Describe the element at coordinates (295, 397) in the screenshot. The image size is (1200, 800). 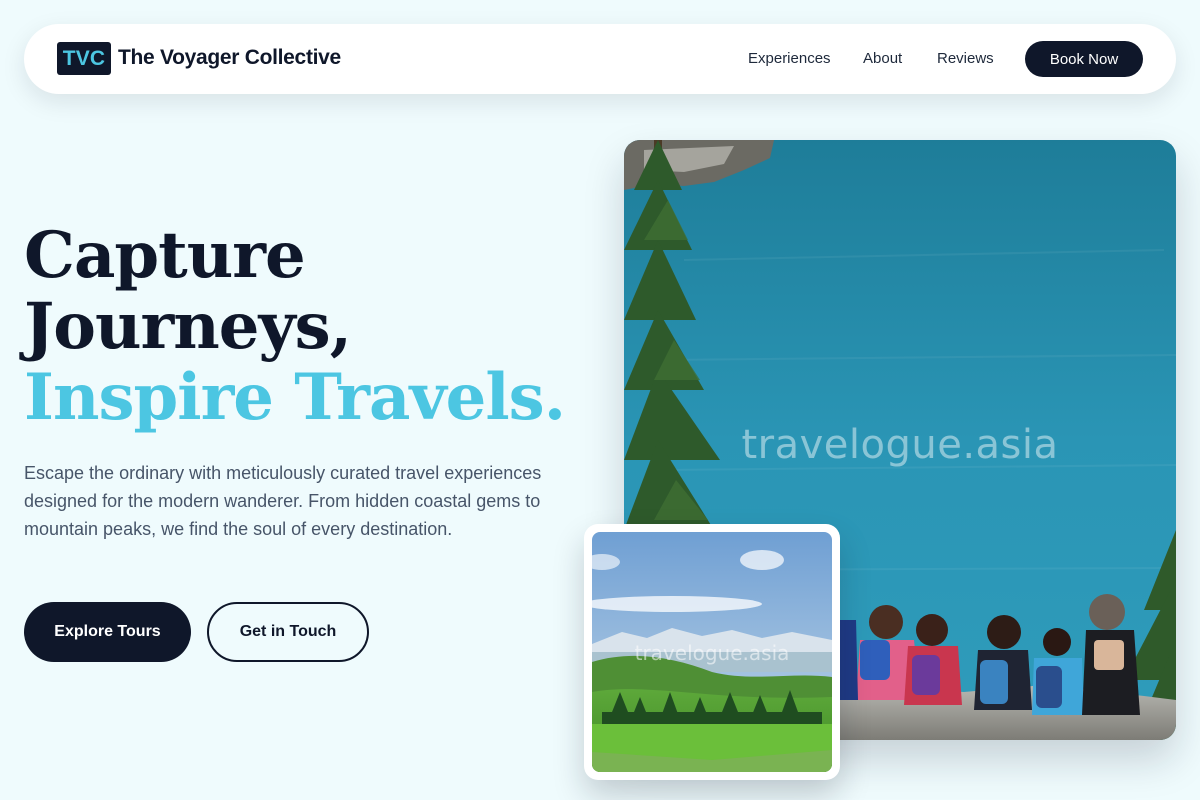
I see `headline-accent-line: Inspire Travels.` at that location.